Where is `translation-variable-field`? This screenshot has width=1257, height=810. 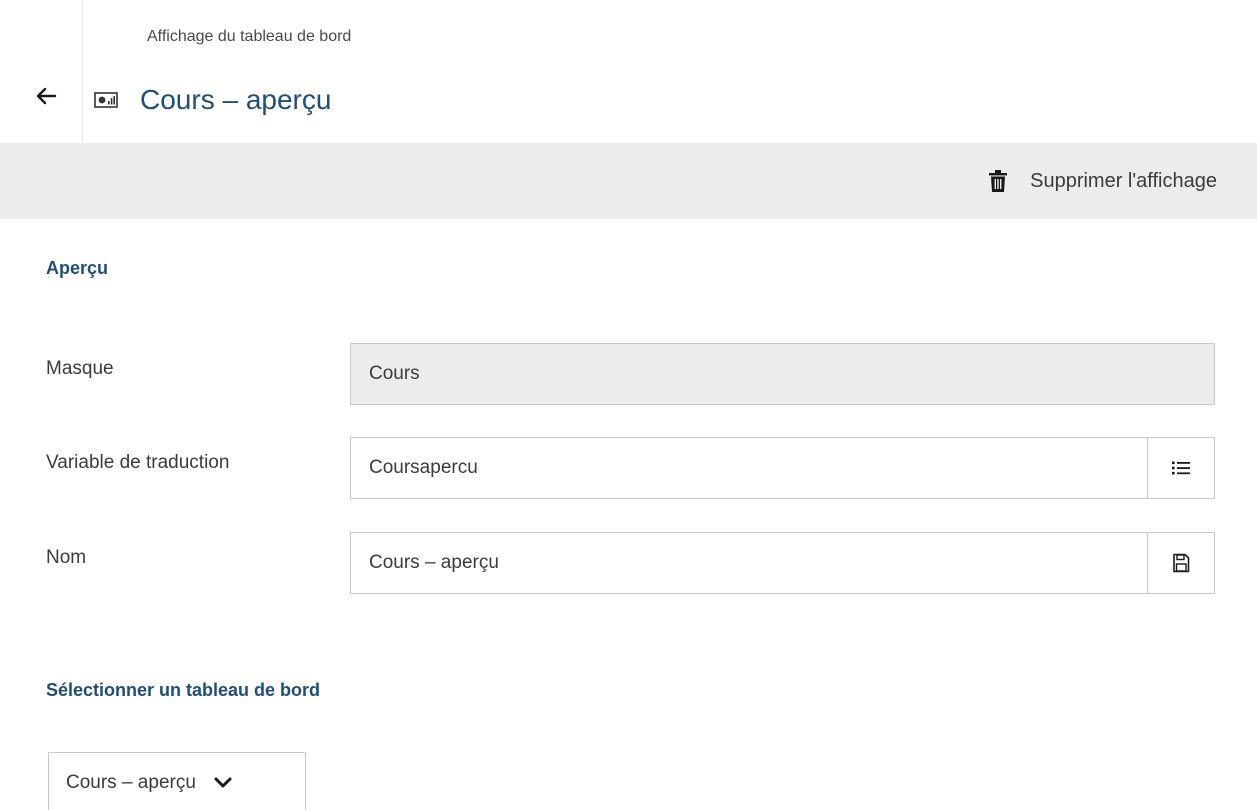
translation-variable-field is located at coordinates (782, 468).